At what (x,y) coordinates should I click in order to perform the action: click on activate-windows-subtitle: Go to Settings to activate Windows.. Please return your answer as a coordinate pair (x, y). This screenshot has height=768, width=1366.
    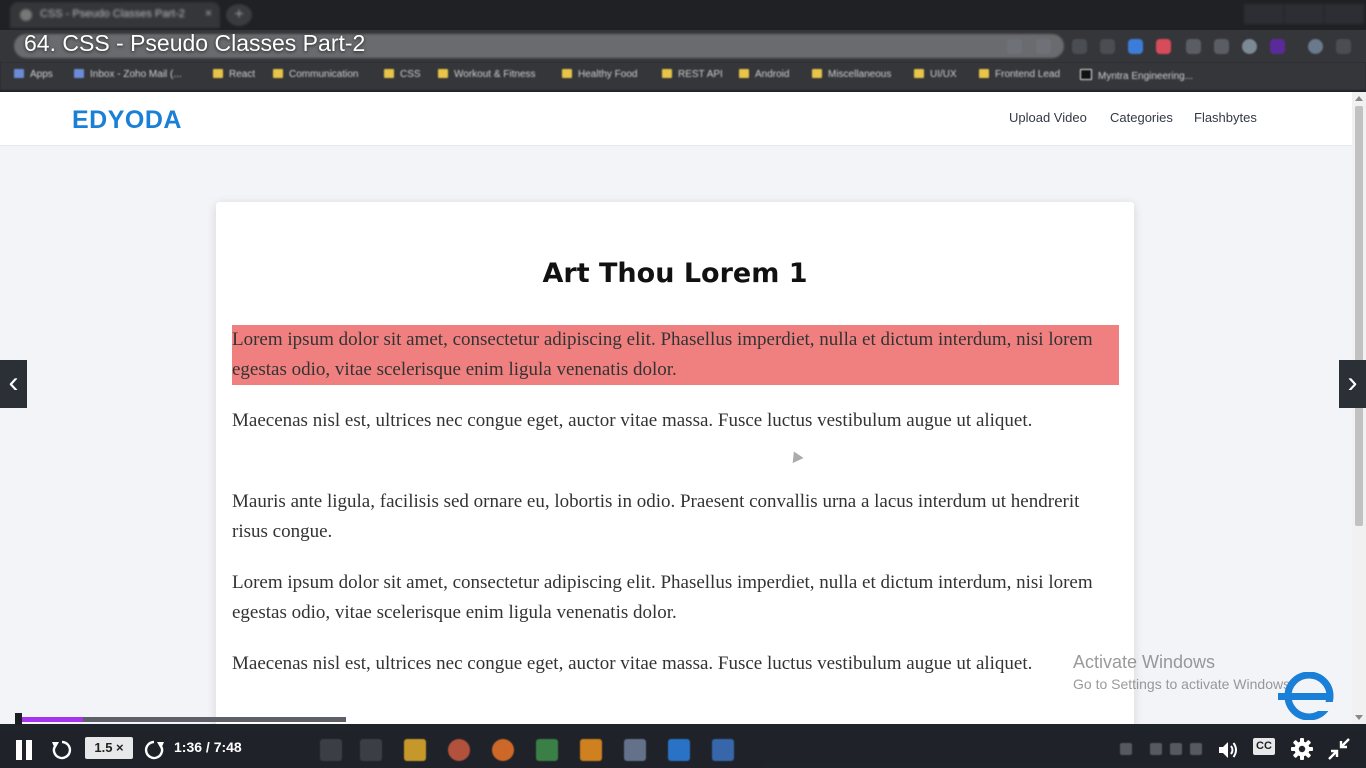
    Looking at the image, I should click on (1183, 684).